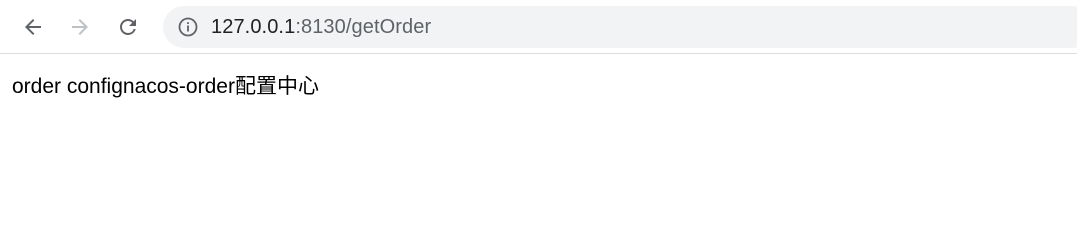 This screenshot has height=251, width=1077. What do you see at coordinates (188, 27) in the screenshot?
I see `info-icon` at bounding box center [188, 27].